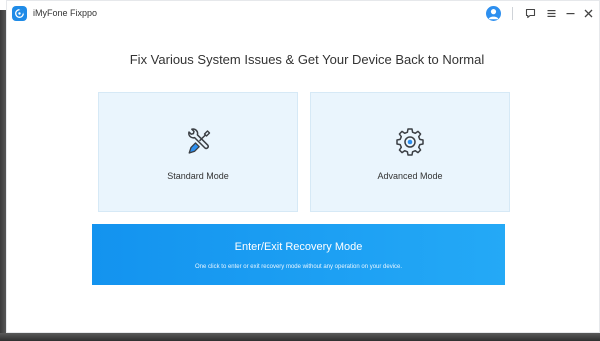 This screenshot has height=341, width=600. I want to click on window-shadow-bottom, so click(300, 337).